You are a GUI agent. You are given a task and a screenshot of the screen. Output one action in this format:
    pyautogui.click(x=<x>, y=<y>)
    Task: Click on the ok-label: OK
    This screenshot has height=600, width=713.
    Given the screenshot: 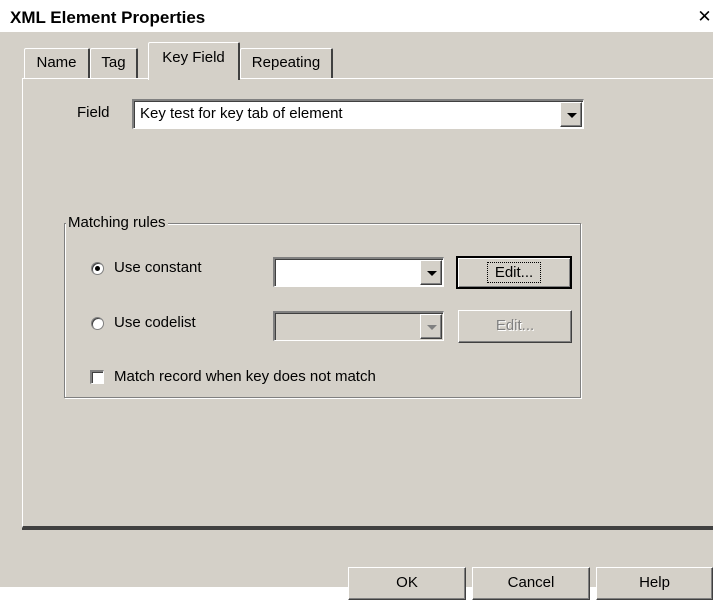 What is the action you would take?
    pyautogui.click(x=407, y=582)
    